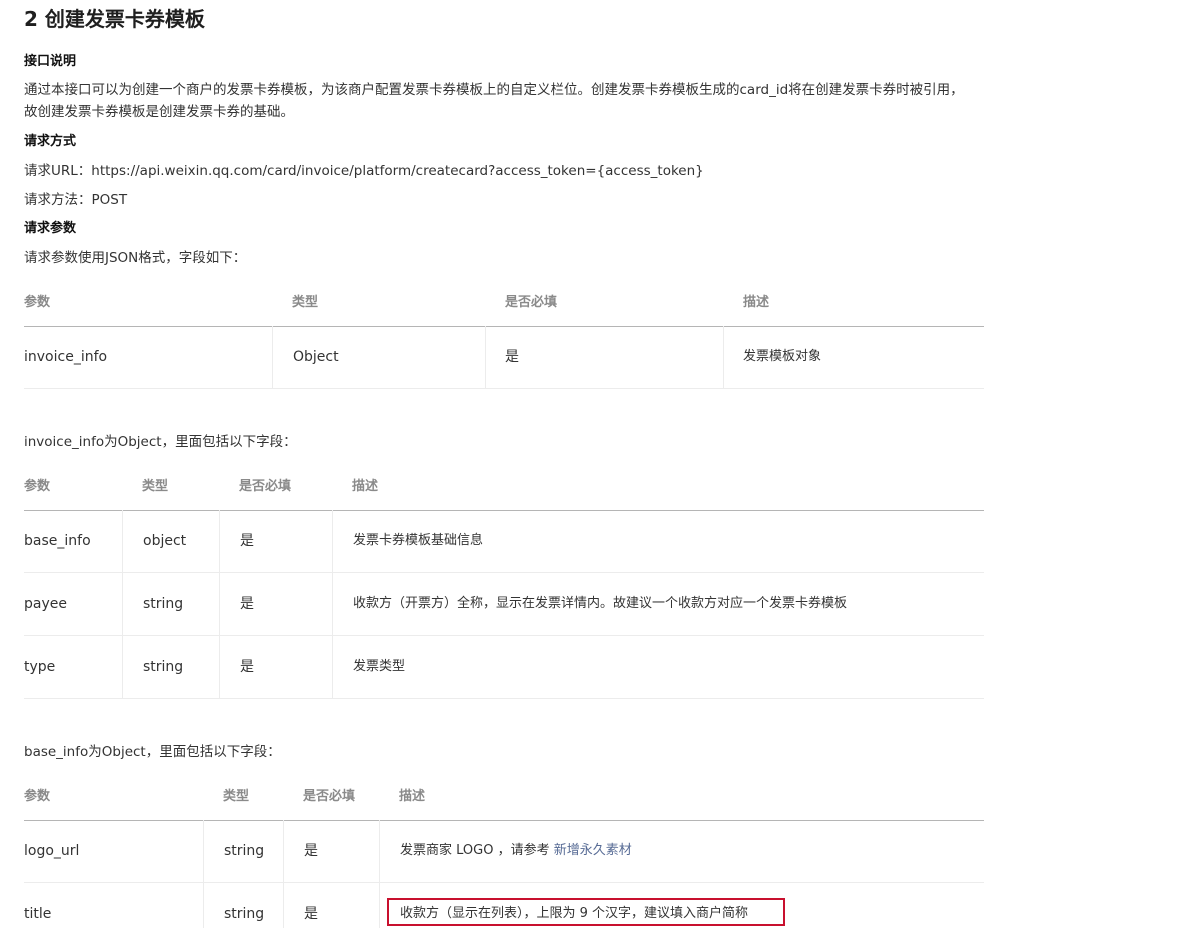 The image size is (1183, 928). Describe the element at coordinates (593, 850) in the screenshot. I see `permanent-material-link: 新增永久素材` at that location.